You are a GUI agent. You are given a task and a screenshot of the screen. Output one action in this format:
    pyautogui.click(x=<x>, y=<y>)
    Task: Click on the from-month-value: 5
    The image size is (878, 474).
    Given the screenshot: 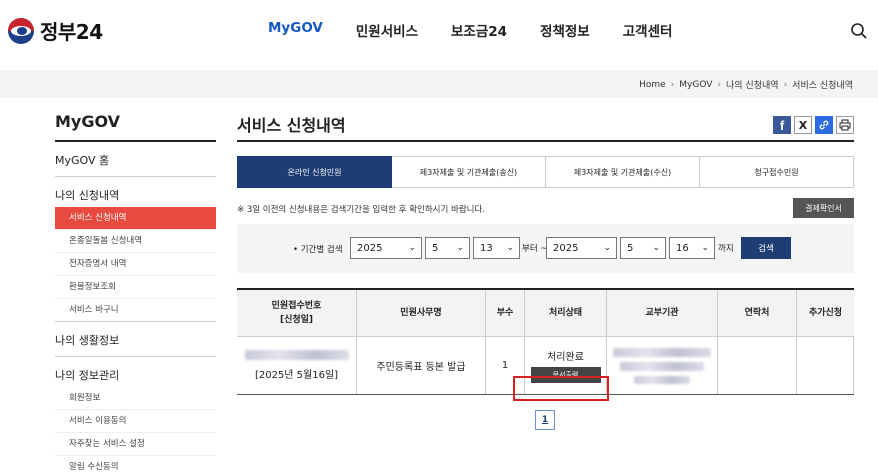 What is the action you would take?
    pyautogui.click(x=435, y=248)
    